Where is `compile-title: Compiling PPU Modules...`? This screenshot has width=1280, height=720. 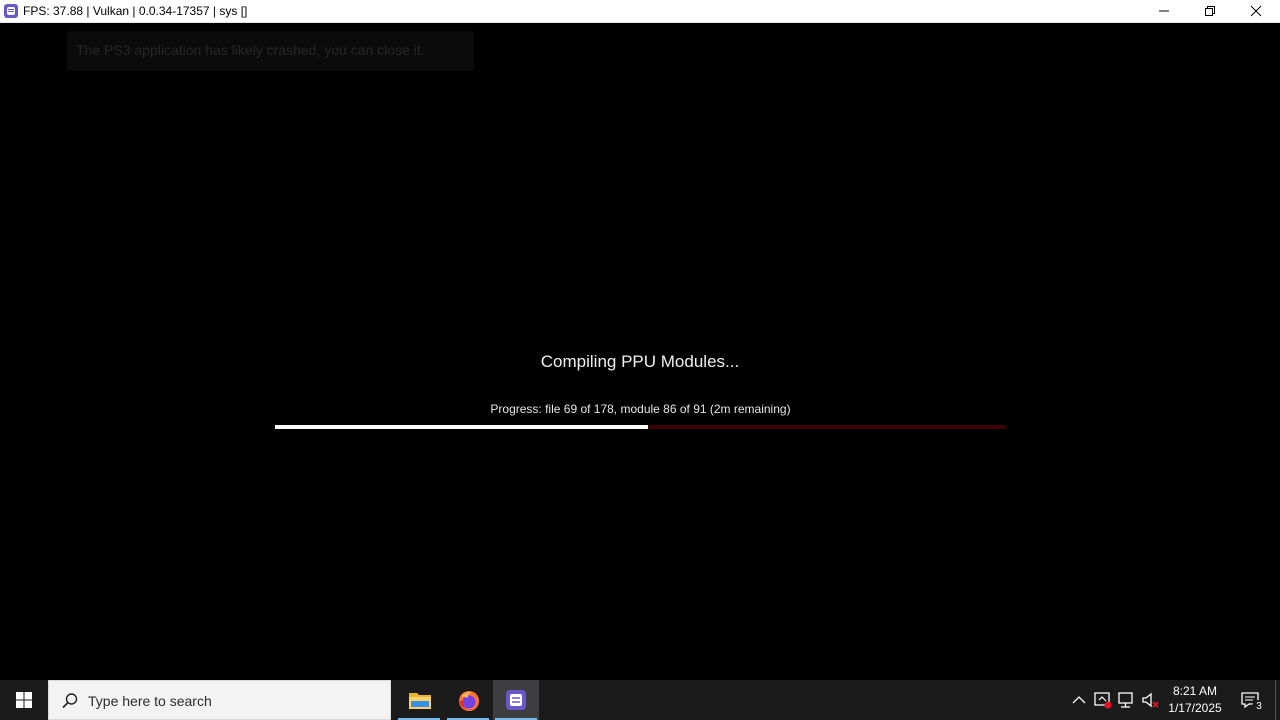 compile-title: Compiling PPU Modules... is located at coordinates (640, 361).